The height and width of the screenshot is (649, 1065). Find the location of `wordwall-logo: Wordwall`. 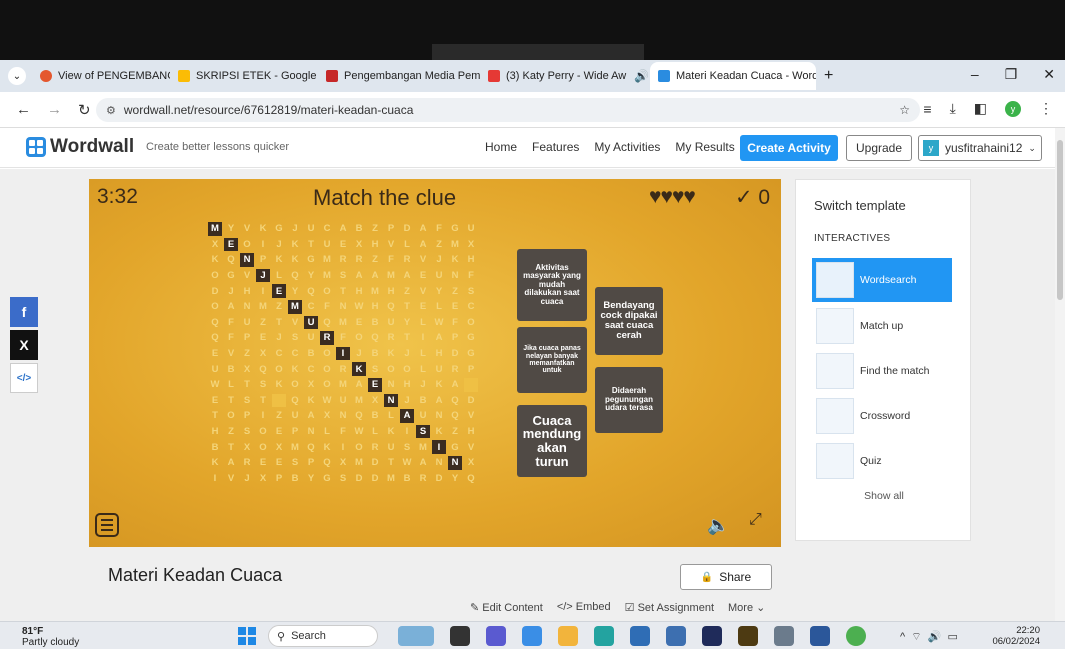

wordwall-logo: Wordwall is located at coordinates (80, 147).